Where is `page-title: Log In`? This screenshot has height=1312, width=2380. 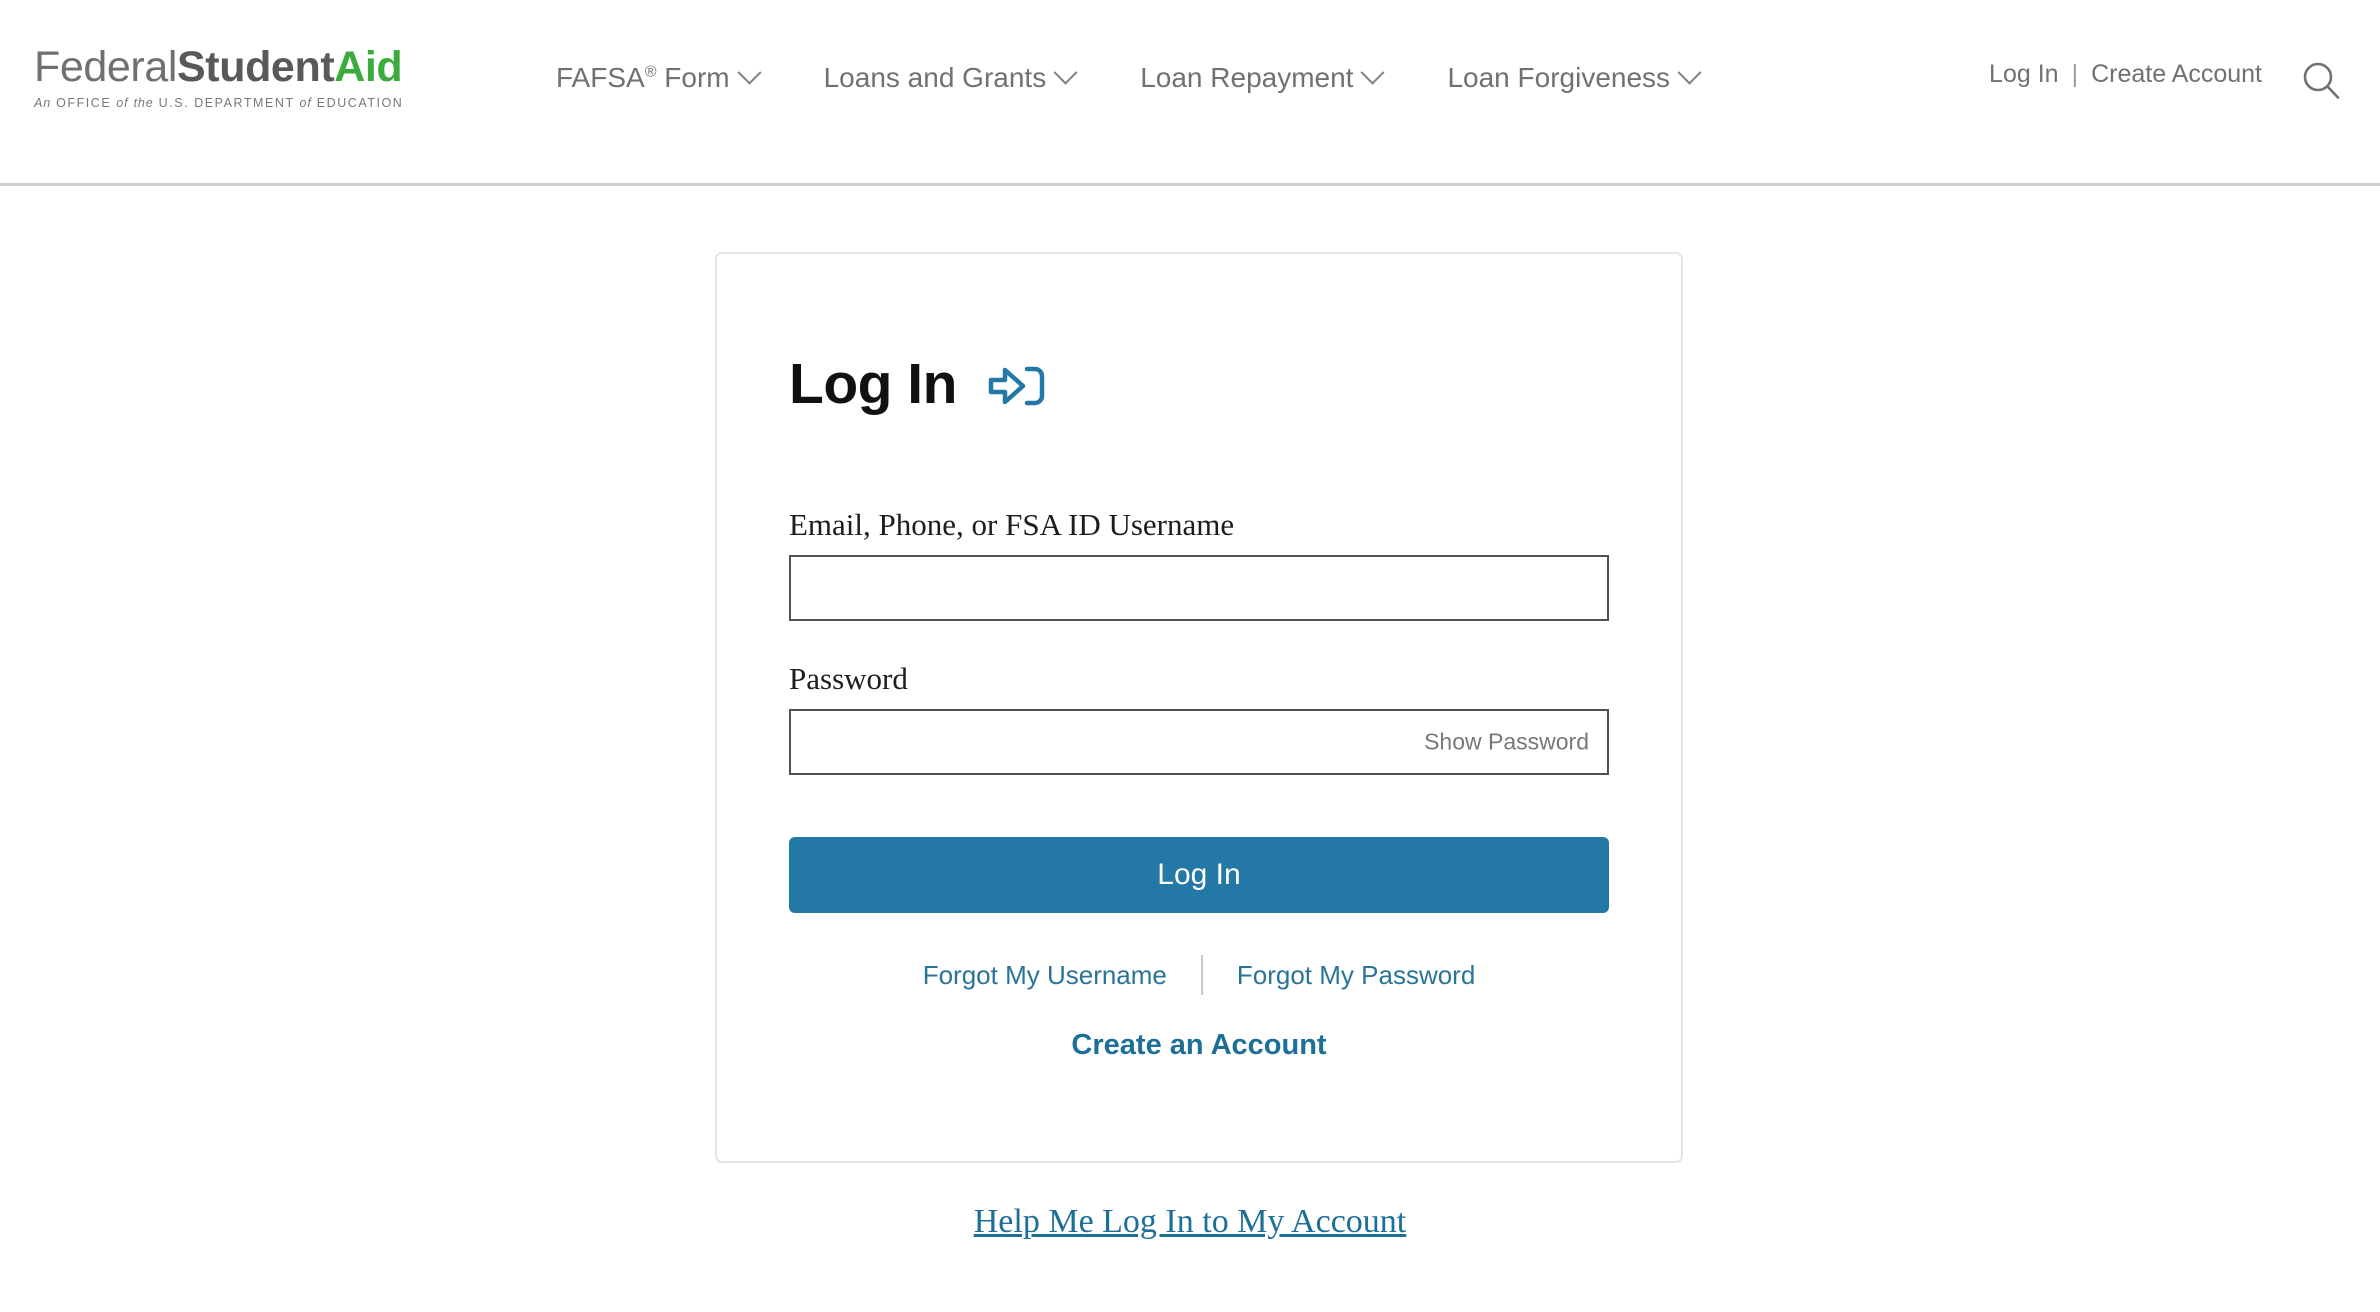
page-title: Log In is located at coordinates (873, 384).